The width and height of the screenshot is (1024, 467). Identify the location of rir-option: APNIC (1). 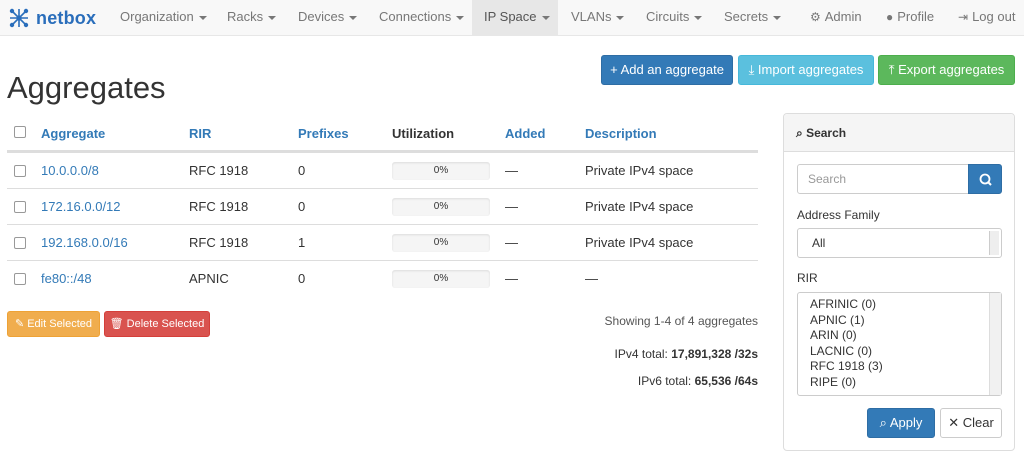
(905, 321).